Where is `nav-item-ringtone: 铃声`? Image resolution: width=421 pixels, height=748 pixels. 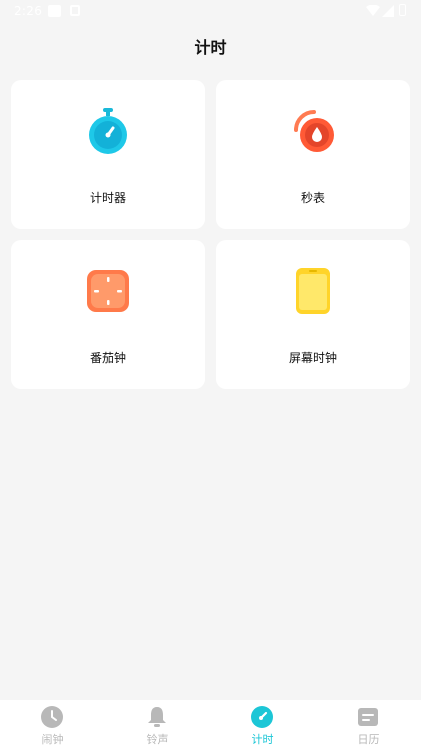
nav-item-ringtone: 铃声 is located at coordinates (157, 724).